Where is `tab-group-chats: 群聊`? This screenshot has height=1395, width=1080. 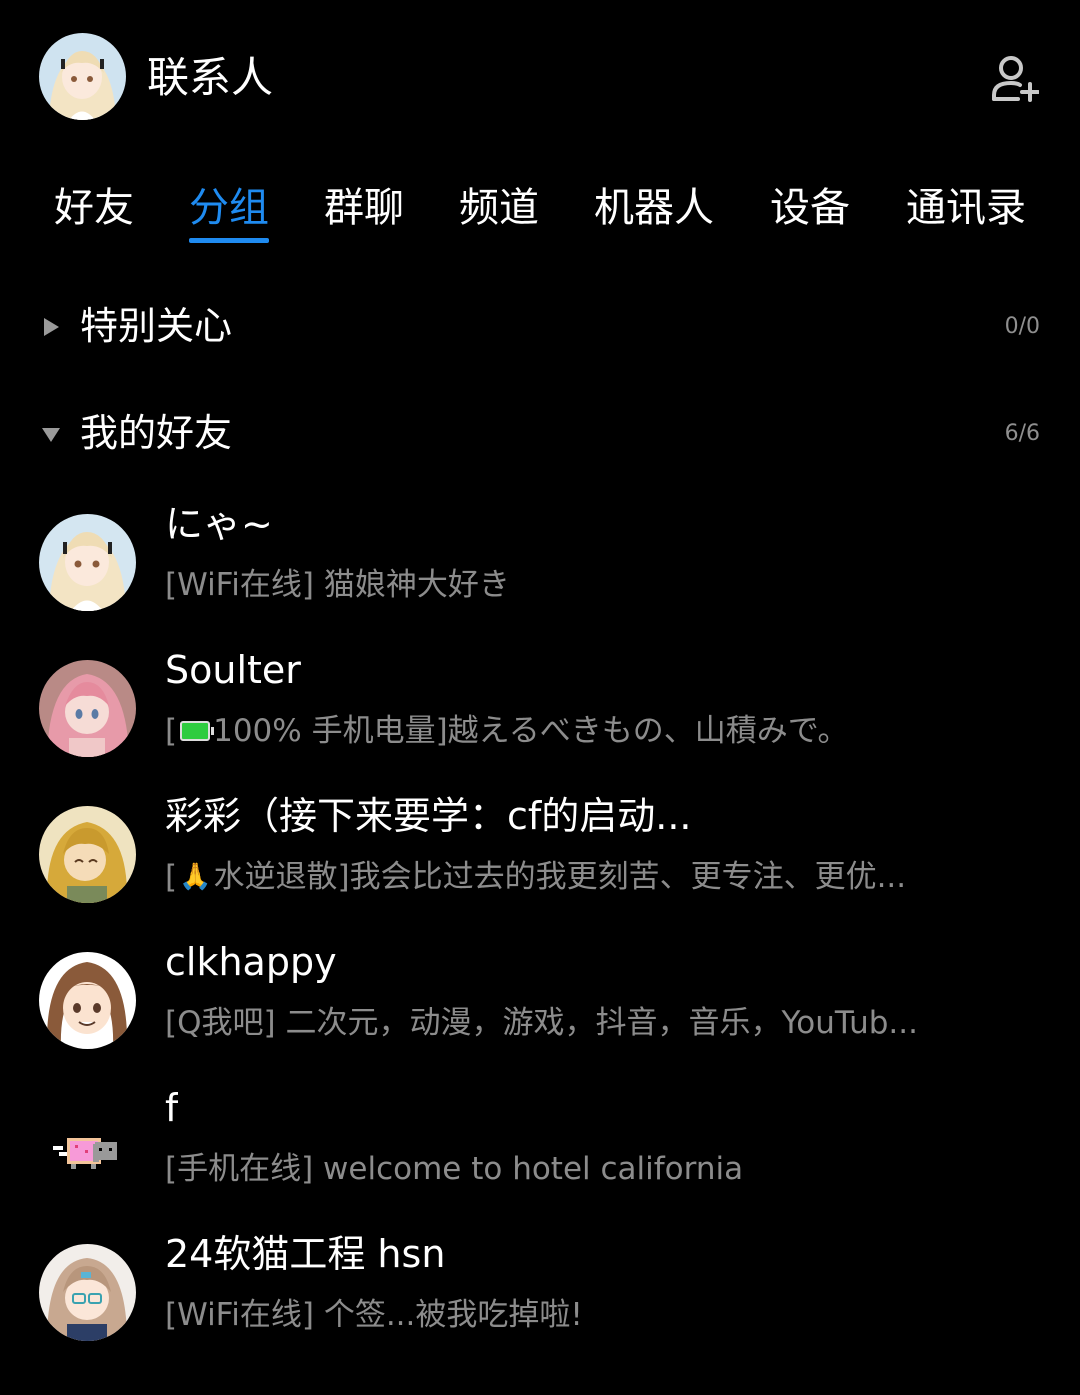 tab-group-chats: 群聊 is located at coordinates (364, 208).